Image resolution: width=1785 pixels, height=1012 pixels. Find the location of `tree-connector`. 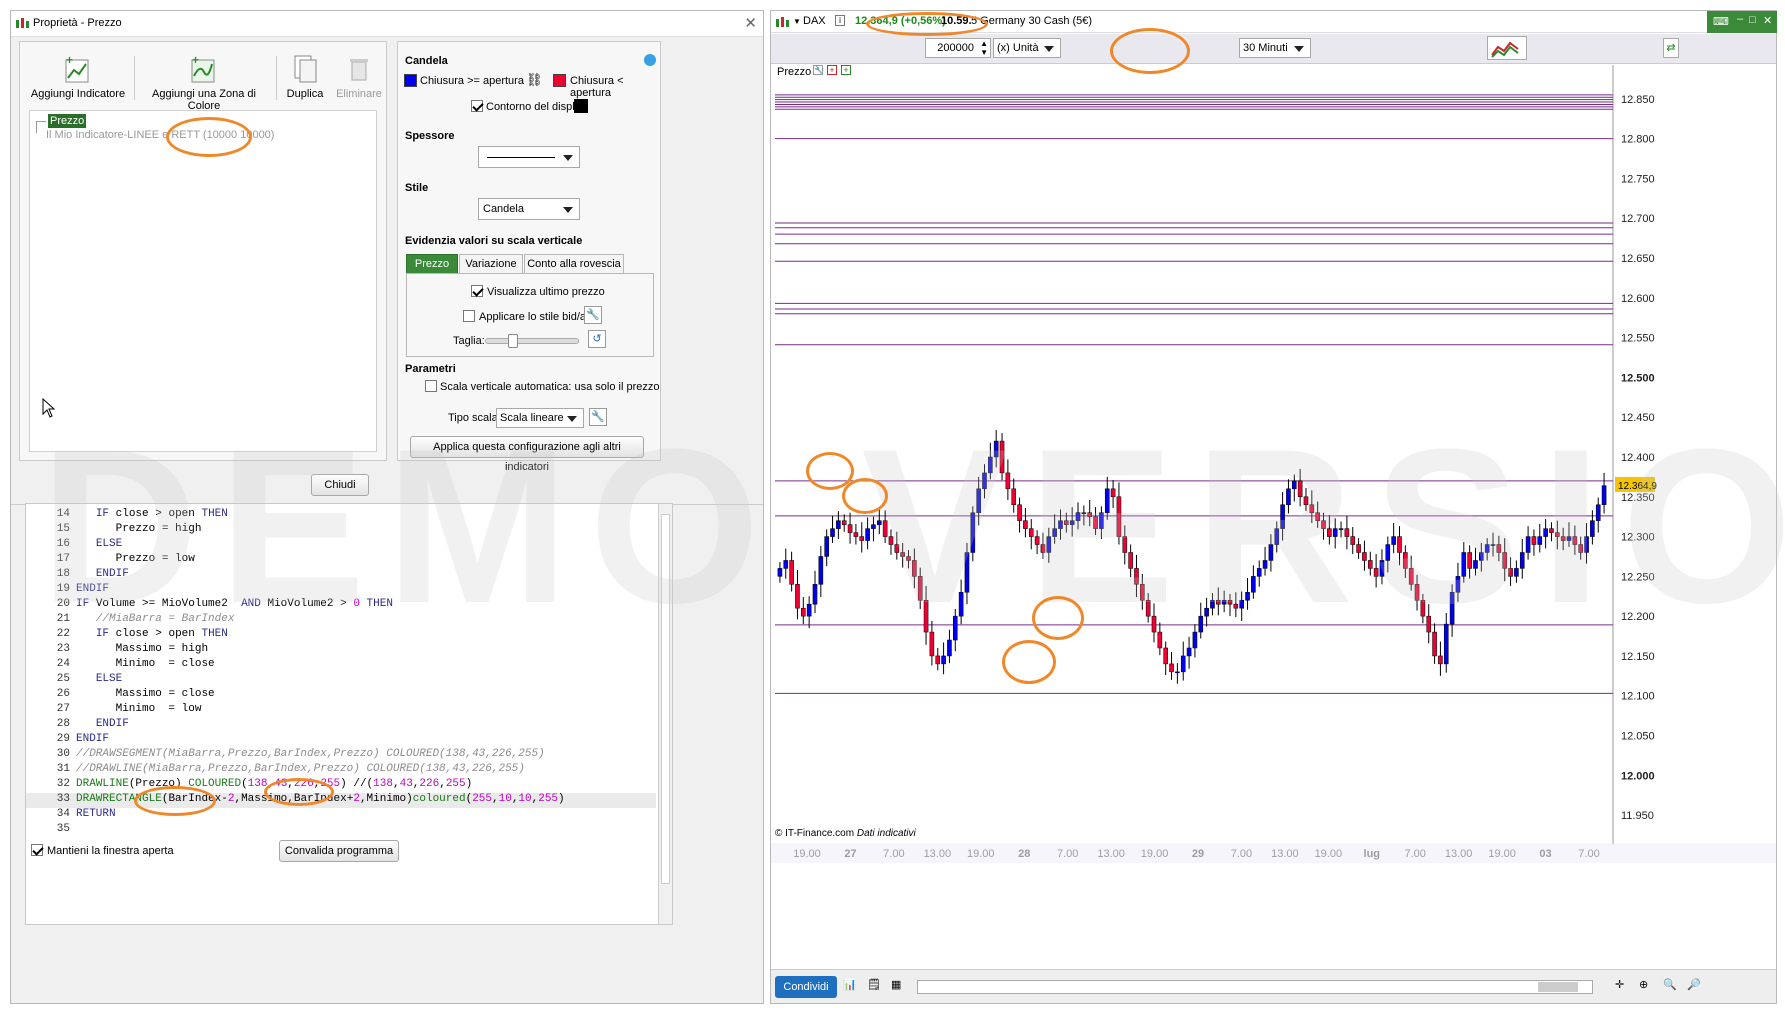

tree-connector is located at coordinates (41, 127).